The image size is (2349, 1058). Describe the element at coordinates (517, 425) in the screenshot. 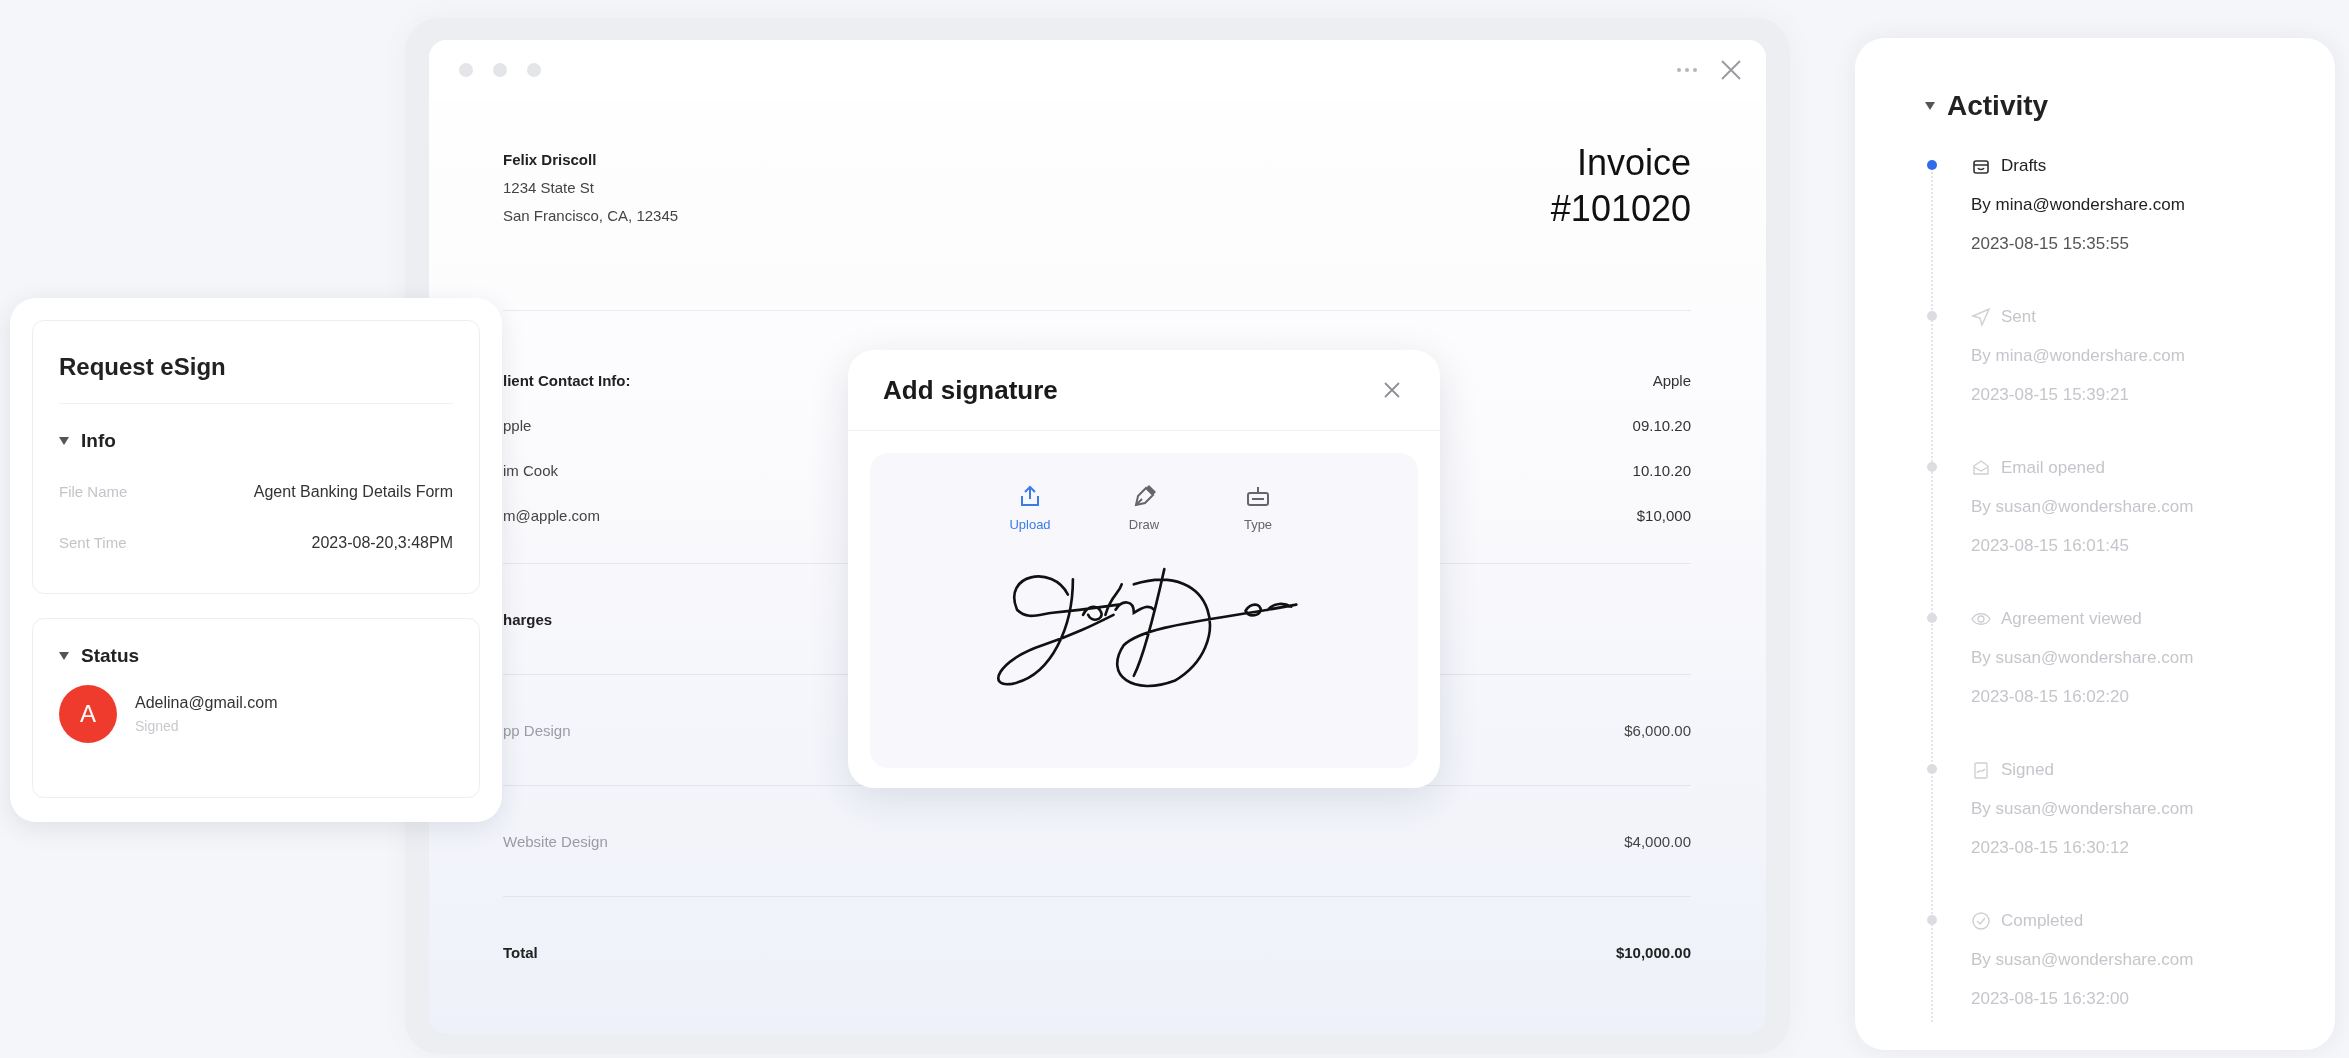

I see `contact-text: pple` at that location.